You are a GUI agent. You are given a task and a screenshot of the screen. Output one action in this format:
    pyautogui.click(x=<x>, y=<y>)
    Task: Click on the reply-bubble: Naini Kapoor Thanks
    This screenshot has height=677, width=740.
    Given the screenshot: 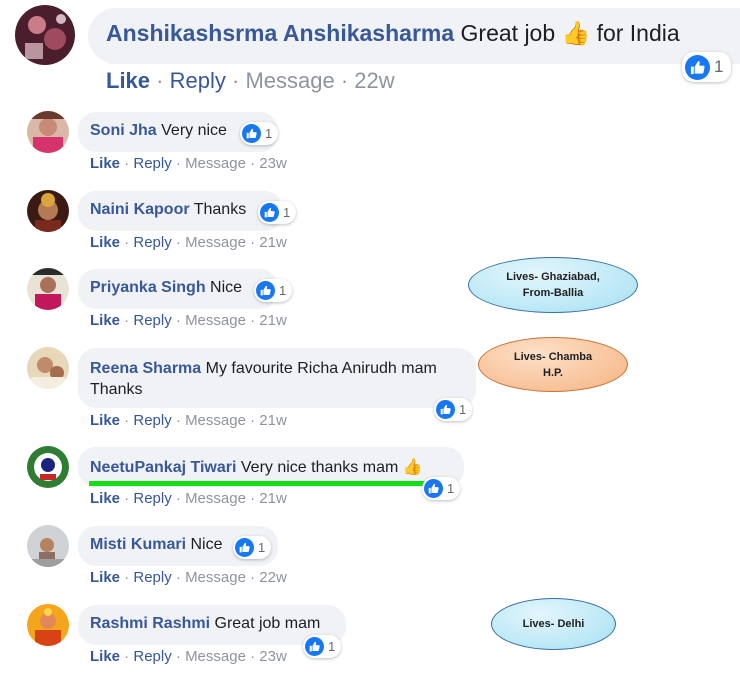 What is the action you would take?
    pyautogui.click(x=180, y=211)
    